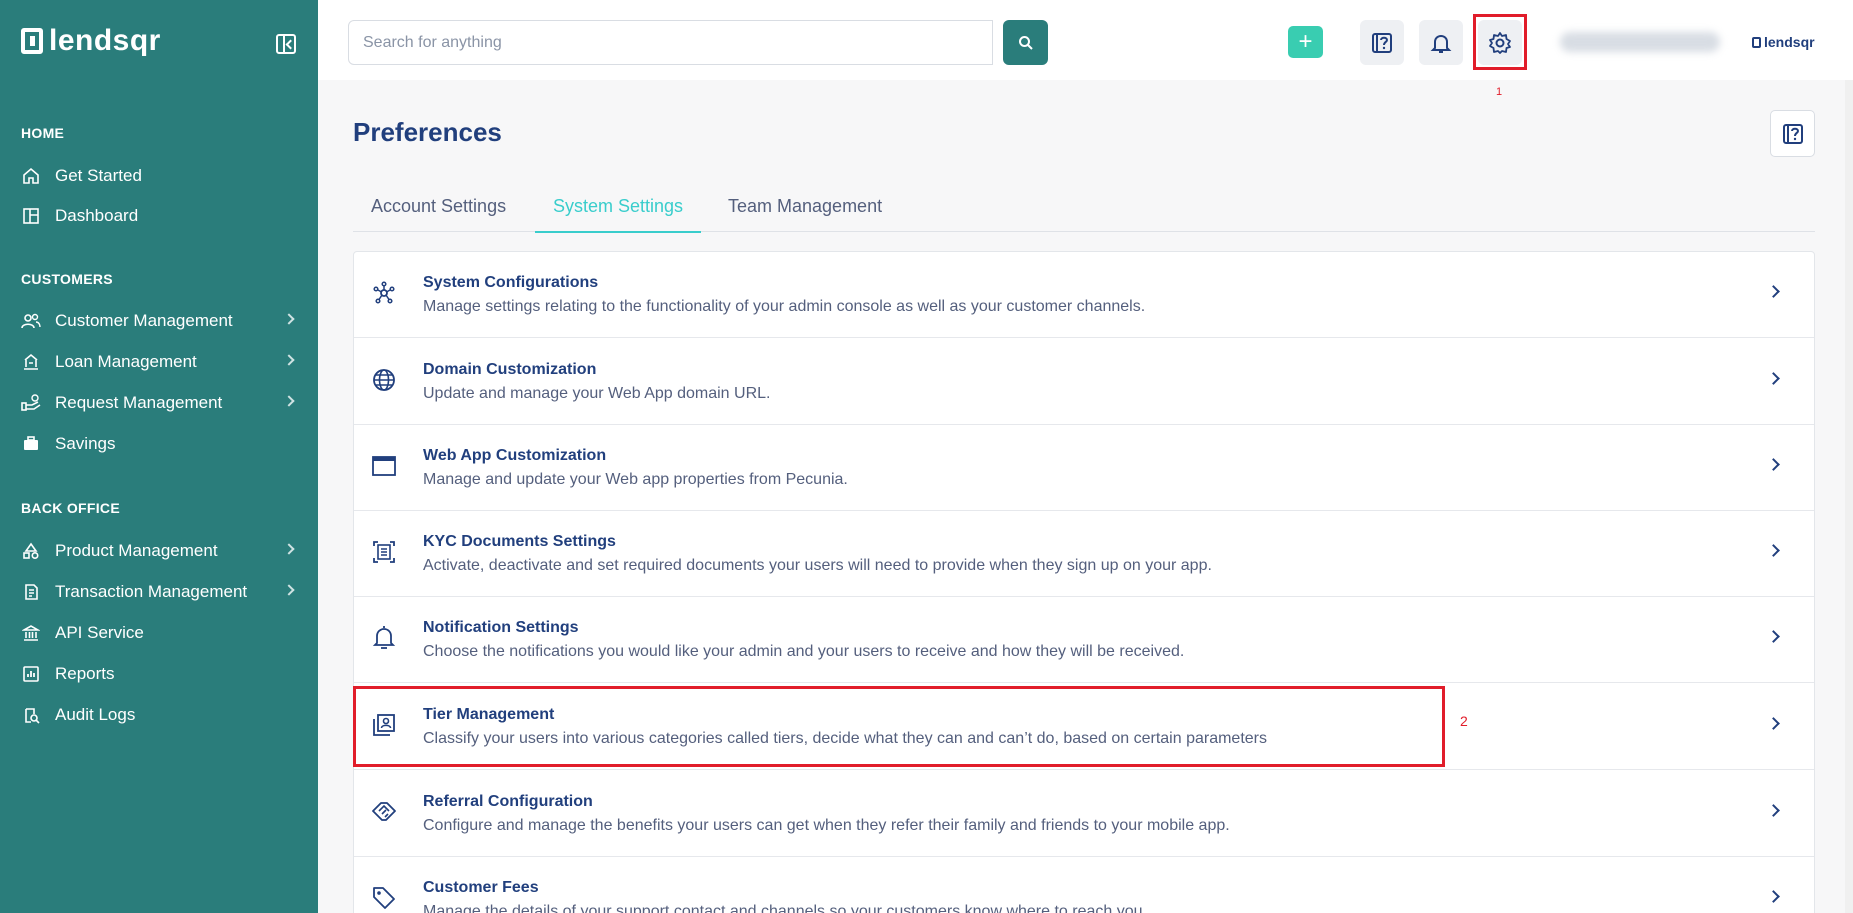 The height and width of the screenshot is (913, 1853). I want to click on transaction-icon, so click(31, 592).